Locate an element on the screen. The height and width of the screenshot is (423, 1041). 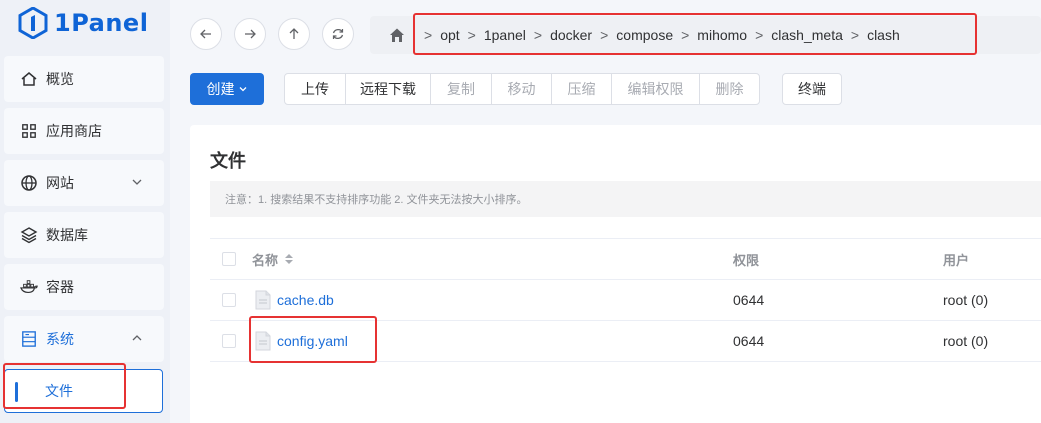
sidebar-item-label: 容器 is located at coordinates (60, 287).